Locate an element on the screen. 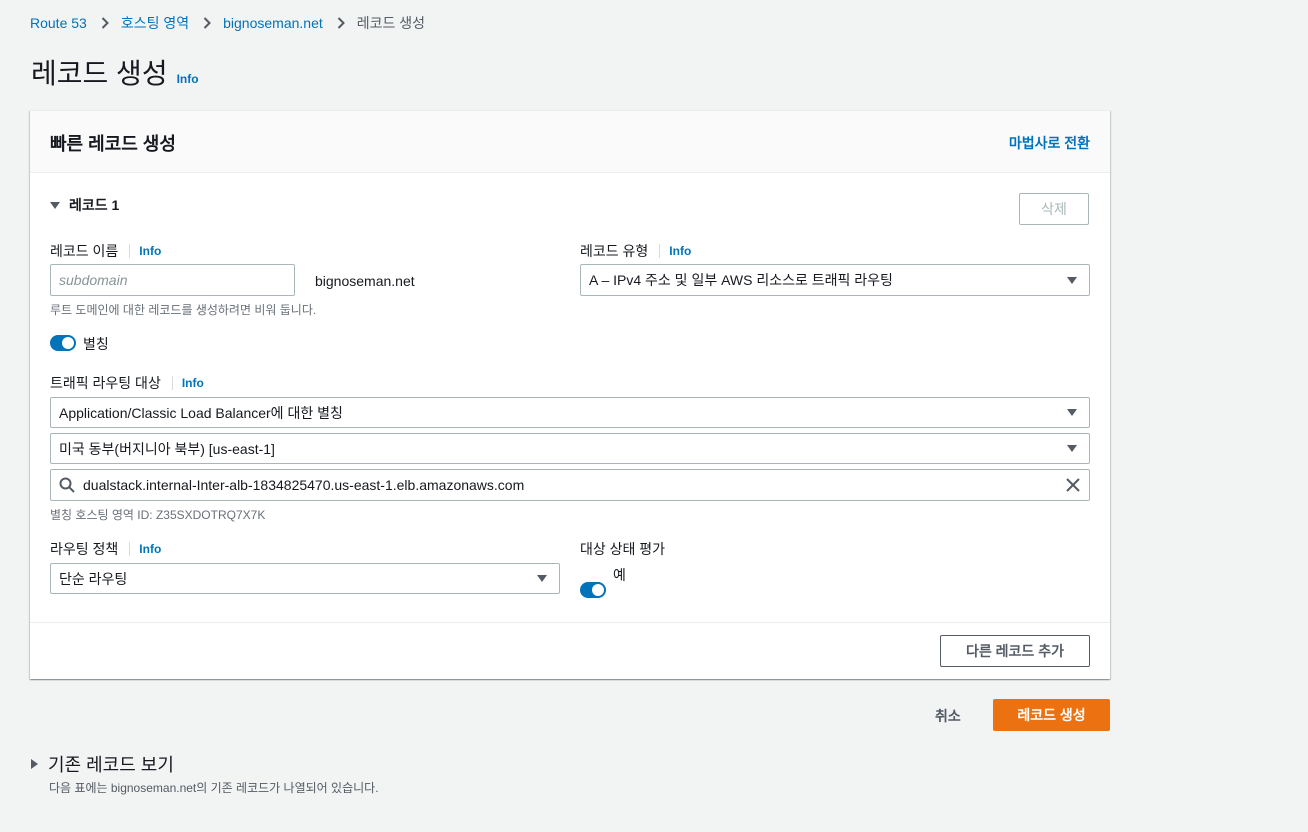 The width and height of the screenshot is (1308, 832). page-info-link: Info is located at coordinates (188, 79).